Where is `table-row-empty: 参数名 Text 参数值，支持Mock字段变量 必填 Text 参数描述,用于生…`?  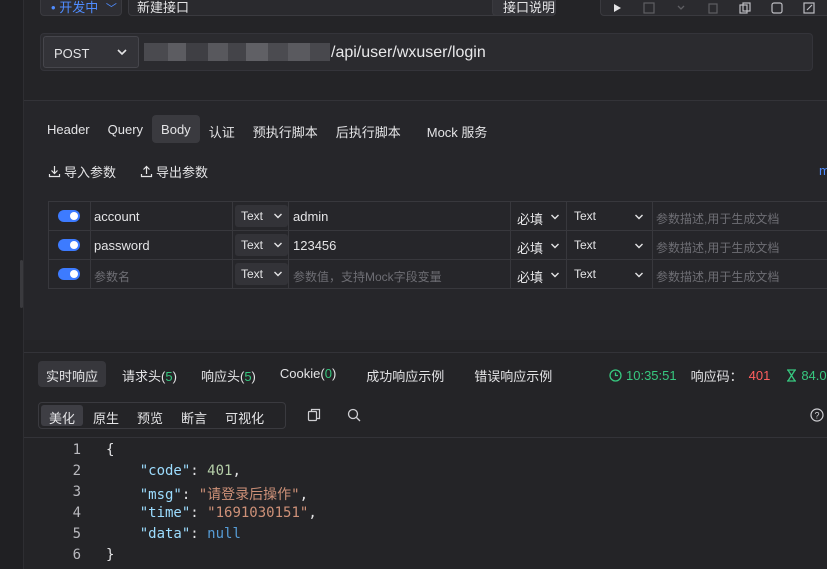 table-row-empty: 参数名 Text 参数值，支持Mock字段变量 必填 Text 参数描述,用于生… is located at coordinates (437, 274).